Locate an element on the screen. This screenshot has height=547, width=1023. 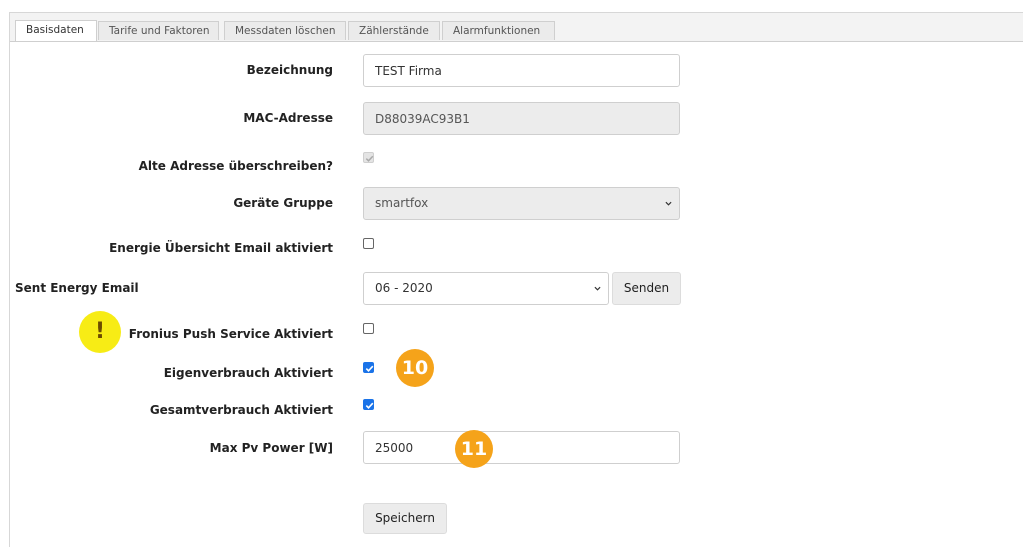
device-group-select: smartfox is located at coordinates (521, 203).